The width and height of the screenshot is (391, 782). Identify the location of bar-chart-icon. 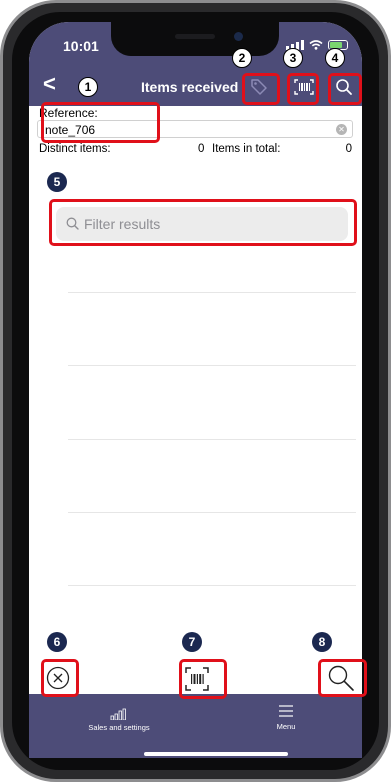
(118, 714).